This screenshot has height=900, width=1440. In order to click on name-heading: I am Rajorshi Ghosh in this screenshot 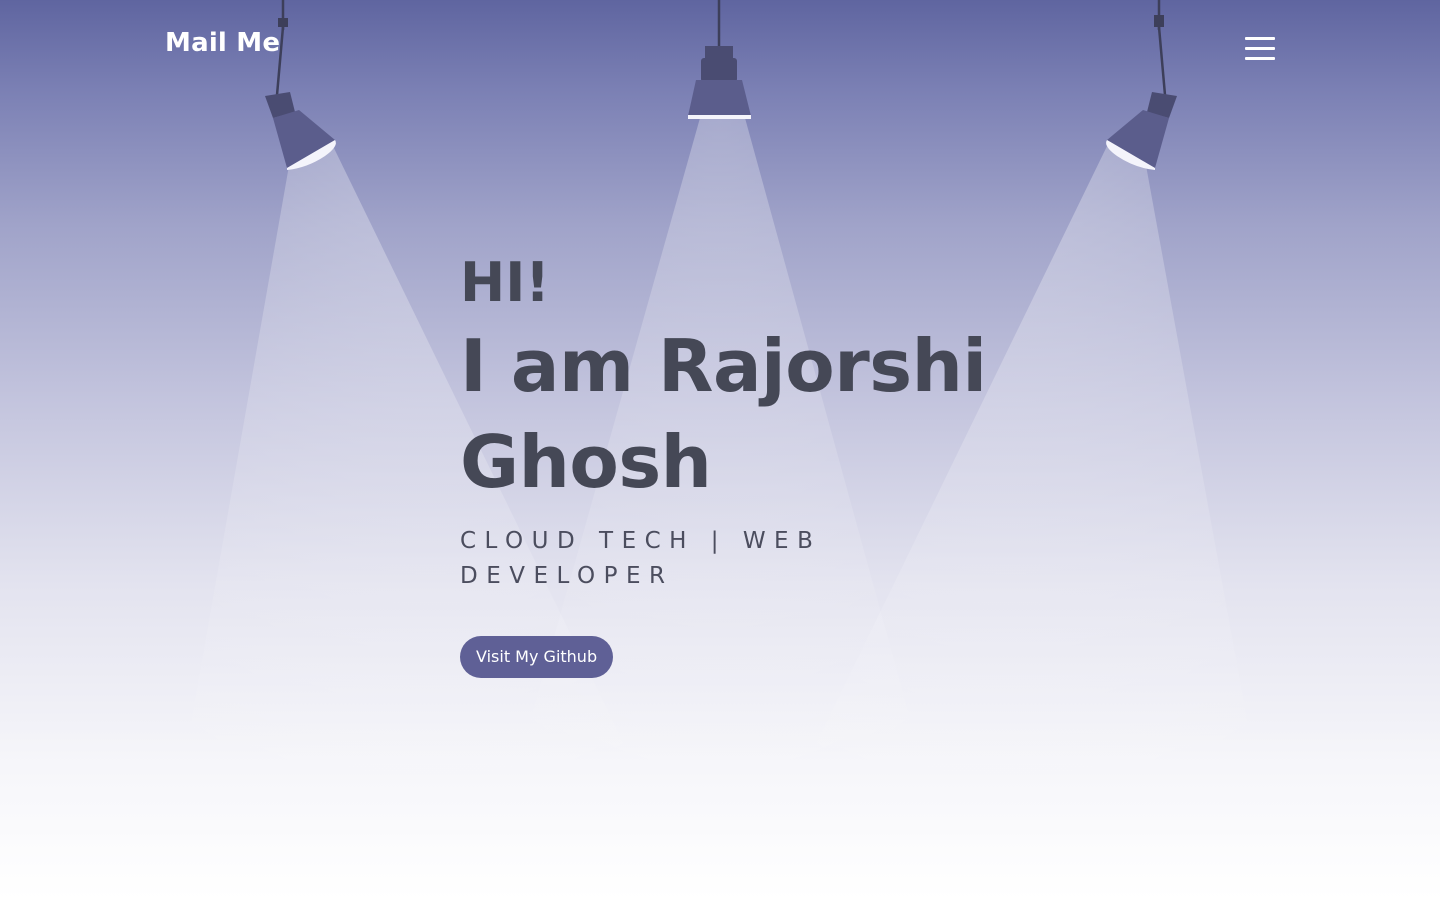, I will do `click(740, 414)`.